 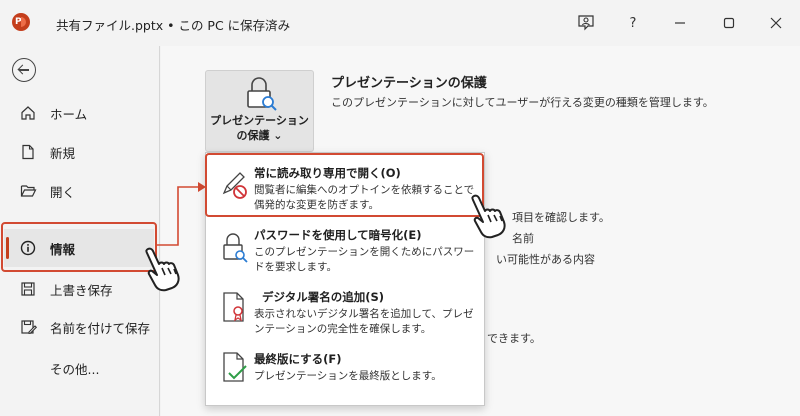 I want to click on nav-item-save: 上書き保存, so click(x=79, y=289).